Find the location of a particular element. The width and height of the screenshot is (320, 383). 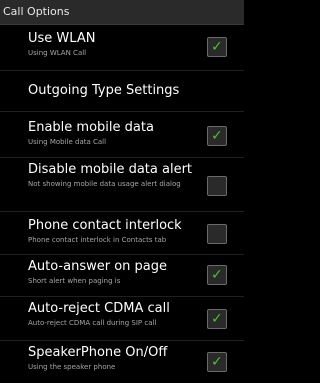

setting-title: Use WLAN is located at coordinates (62, 38).